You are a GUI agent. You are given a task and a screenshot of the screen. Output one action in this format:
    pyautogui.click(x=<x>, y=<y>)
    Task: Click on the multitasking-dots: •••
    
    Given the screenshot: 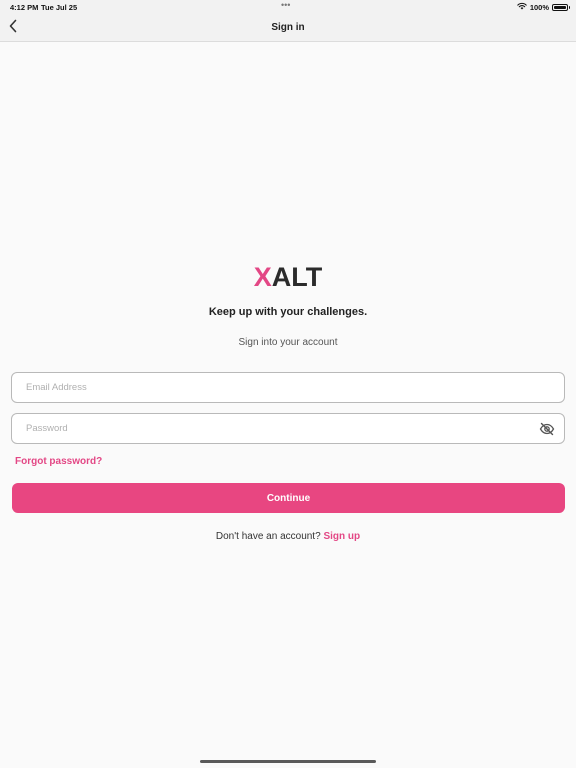 What is the action you would take?
    pyautogui.click(x=285, y=5)
    